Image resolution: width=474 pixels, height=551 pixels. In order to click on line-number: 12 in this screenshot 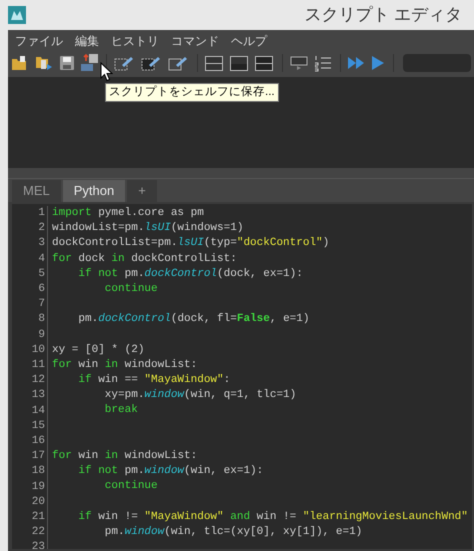, I will do `click(37, 380)`.